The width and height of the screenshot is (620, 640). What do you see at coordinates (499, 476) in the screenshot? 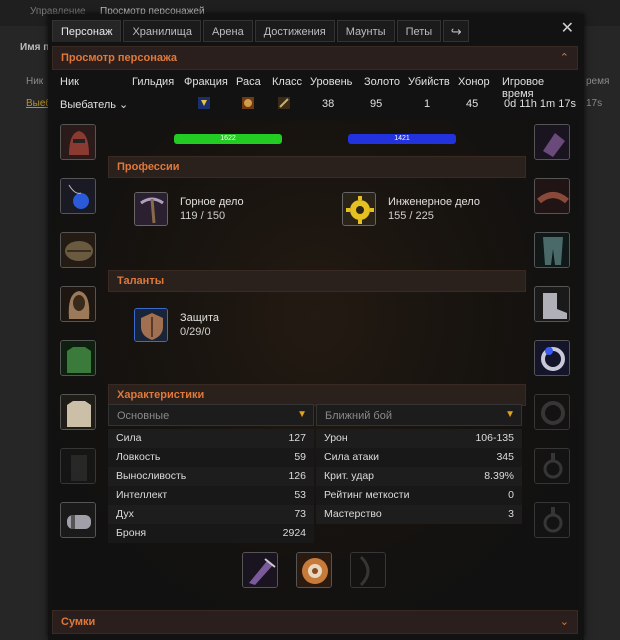
I see `stat-value: 8.39%` at bounding box center [499, 476].